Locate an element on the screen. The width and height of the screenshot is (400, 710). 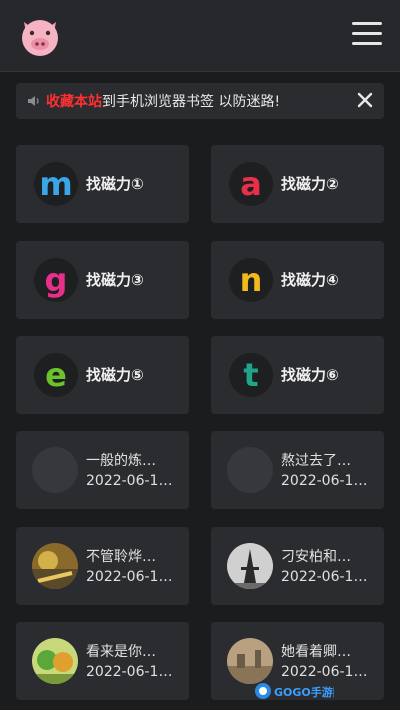
notice-highlight: 收藏本站 is located at coordinates (74, 102).